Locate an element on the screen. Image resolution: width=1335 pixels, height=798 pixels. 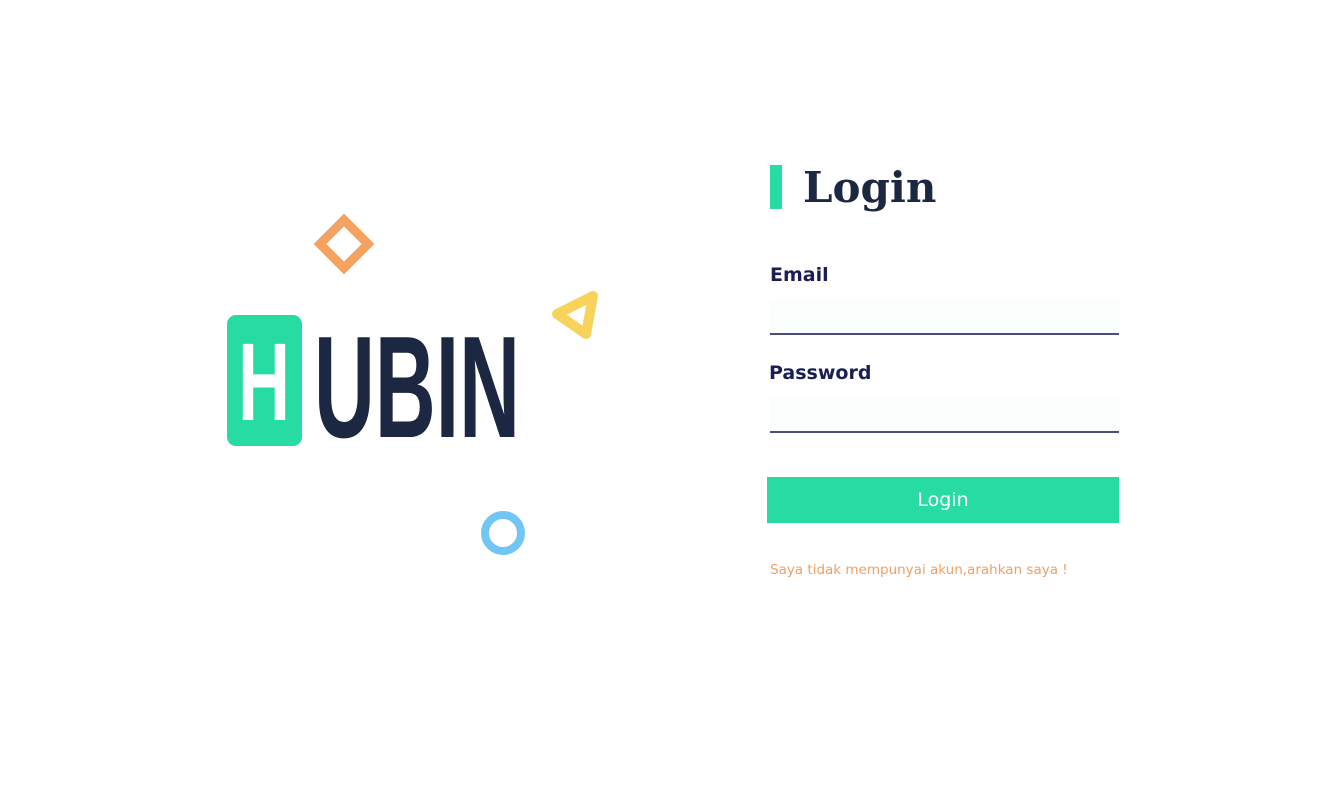
email-label: Email is located at coordinates (799, 275).